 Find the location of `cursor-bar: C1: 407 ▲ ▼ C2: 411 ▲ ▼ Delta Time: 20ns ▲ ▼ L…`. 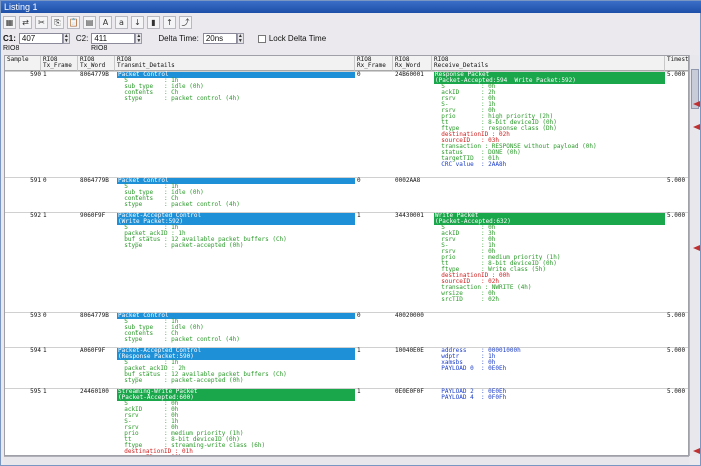

cursor-bar: C1: 407 ▲ ▼ C2: 411 ▲ ▼ Delta Time: 20ns ▲ ▼ L… is located at coordinates (164, 38).